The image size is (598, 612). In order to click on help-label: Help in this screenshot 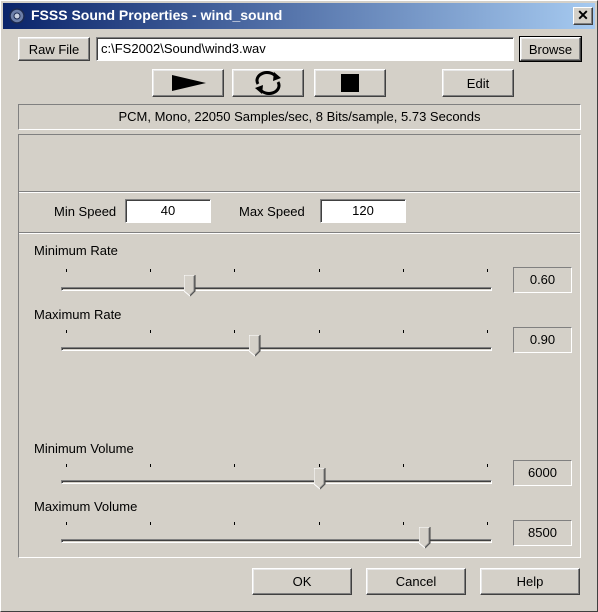, I will do `click(530, 581)`.